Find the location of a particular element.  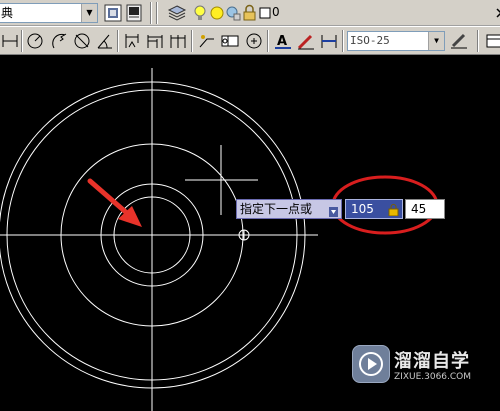

dim-radius-icon is located at coordinates (35, 41).